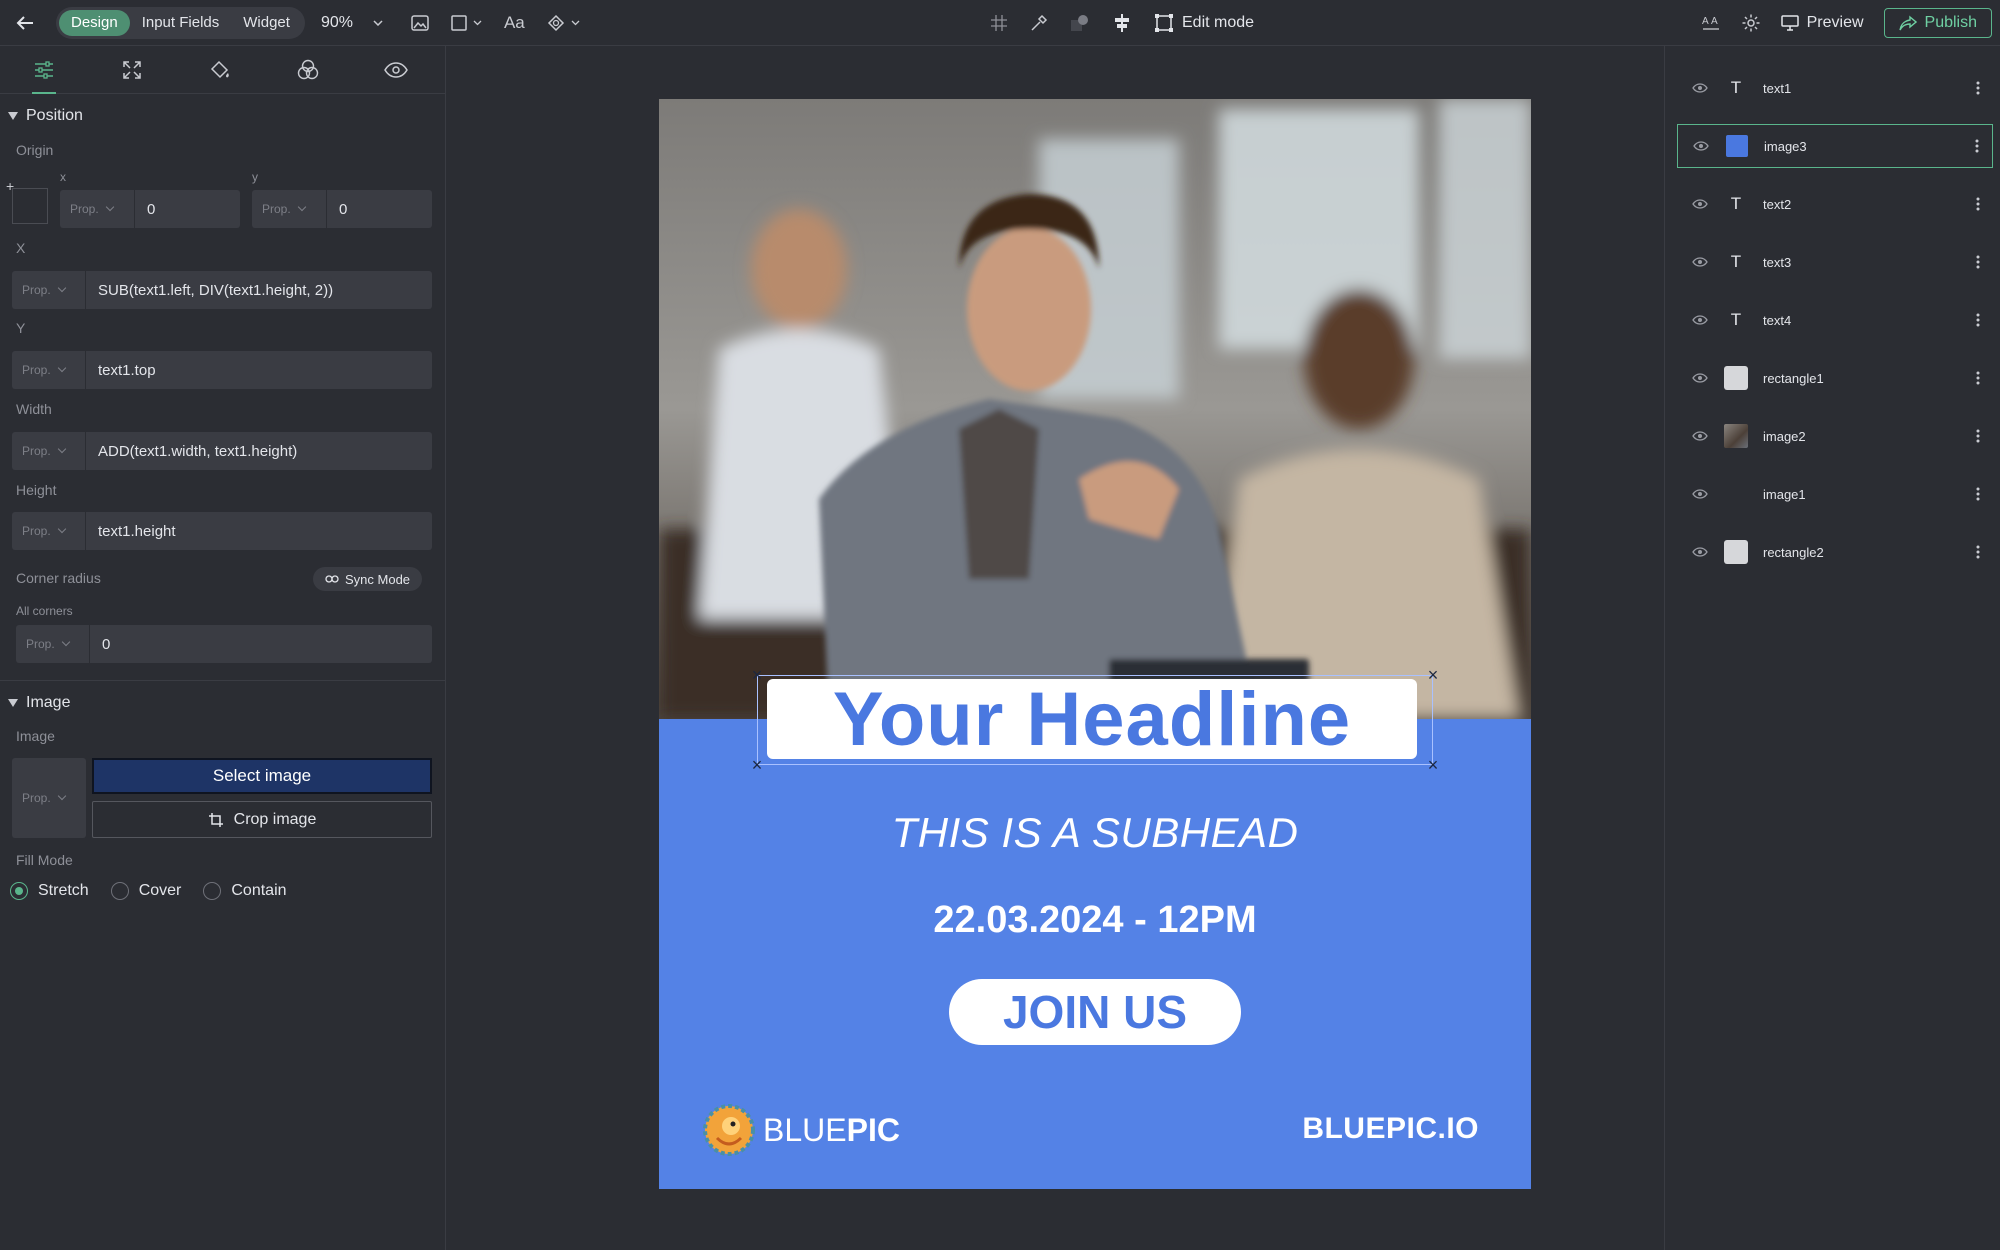 This screenshot has height=1250, width=2000. I want to click on image-section-header: Image, so click(35, 703).